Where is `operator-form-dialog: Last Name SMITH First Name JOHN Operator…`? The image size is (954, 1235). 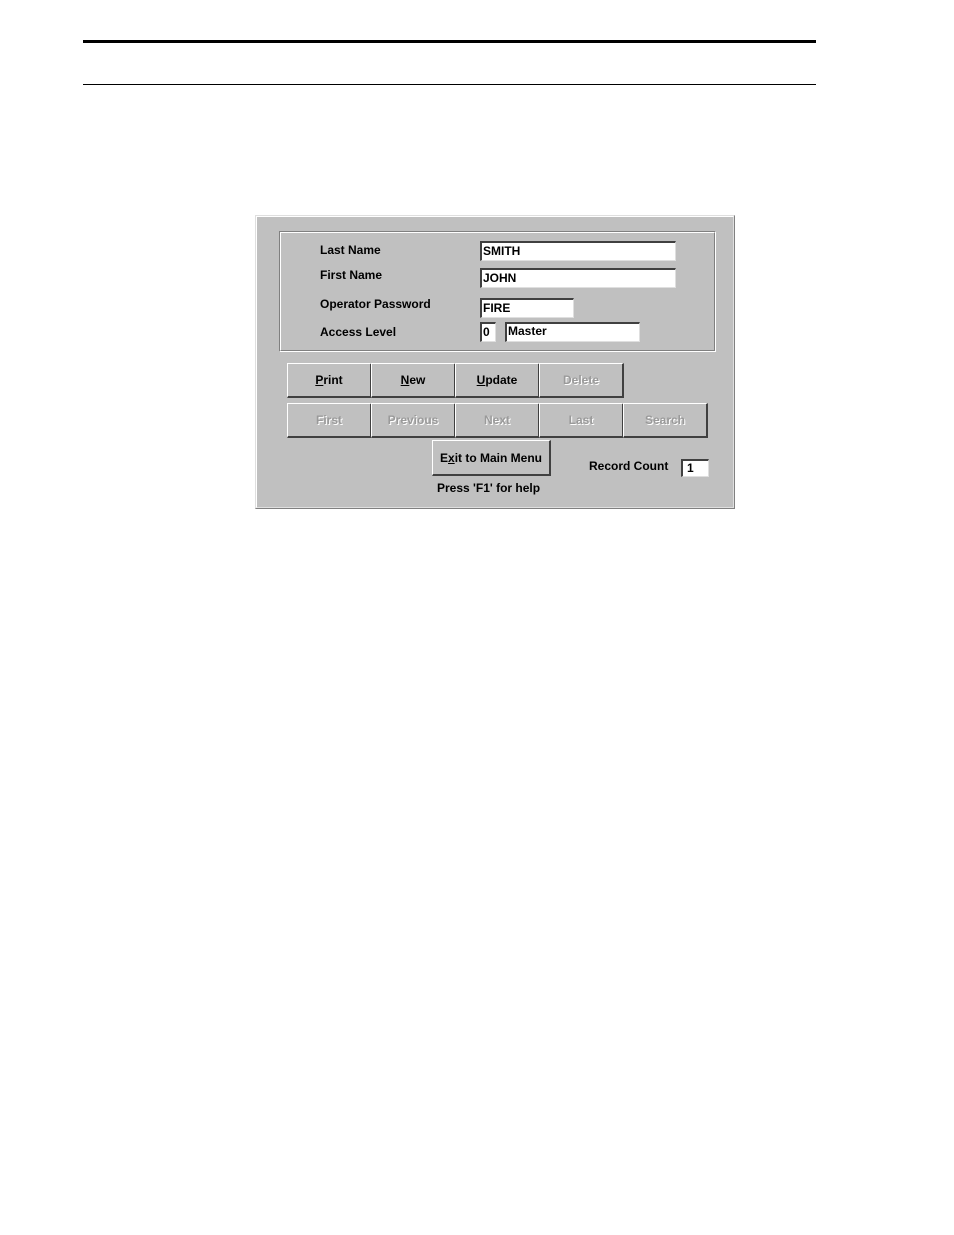
operator-form-dialog: Last Name SMITH First Name JOHN Operator… is located at coordinates (495, 362).